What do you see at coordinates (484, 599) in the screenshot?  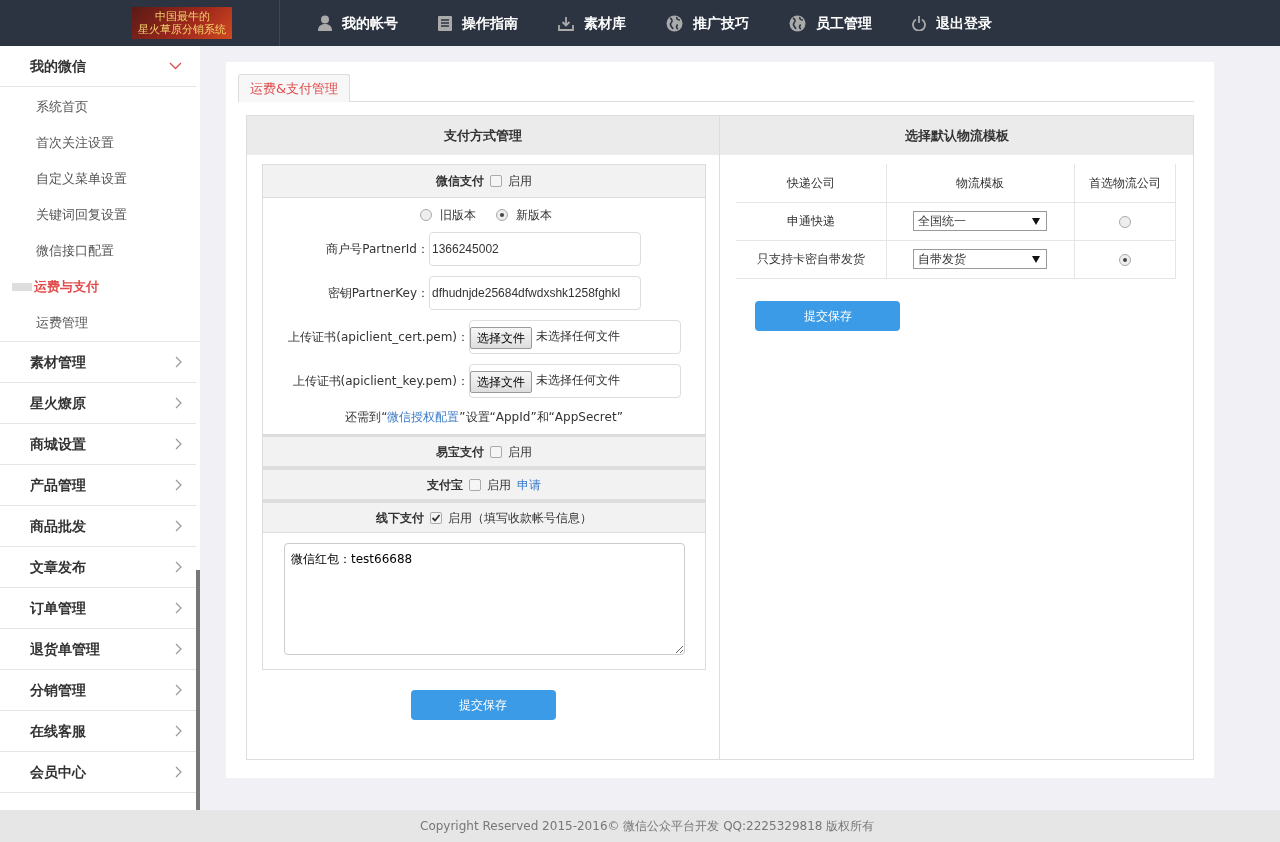 I see `text-area: 微信红包：test66688` at bounding box center [484, 599].